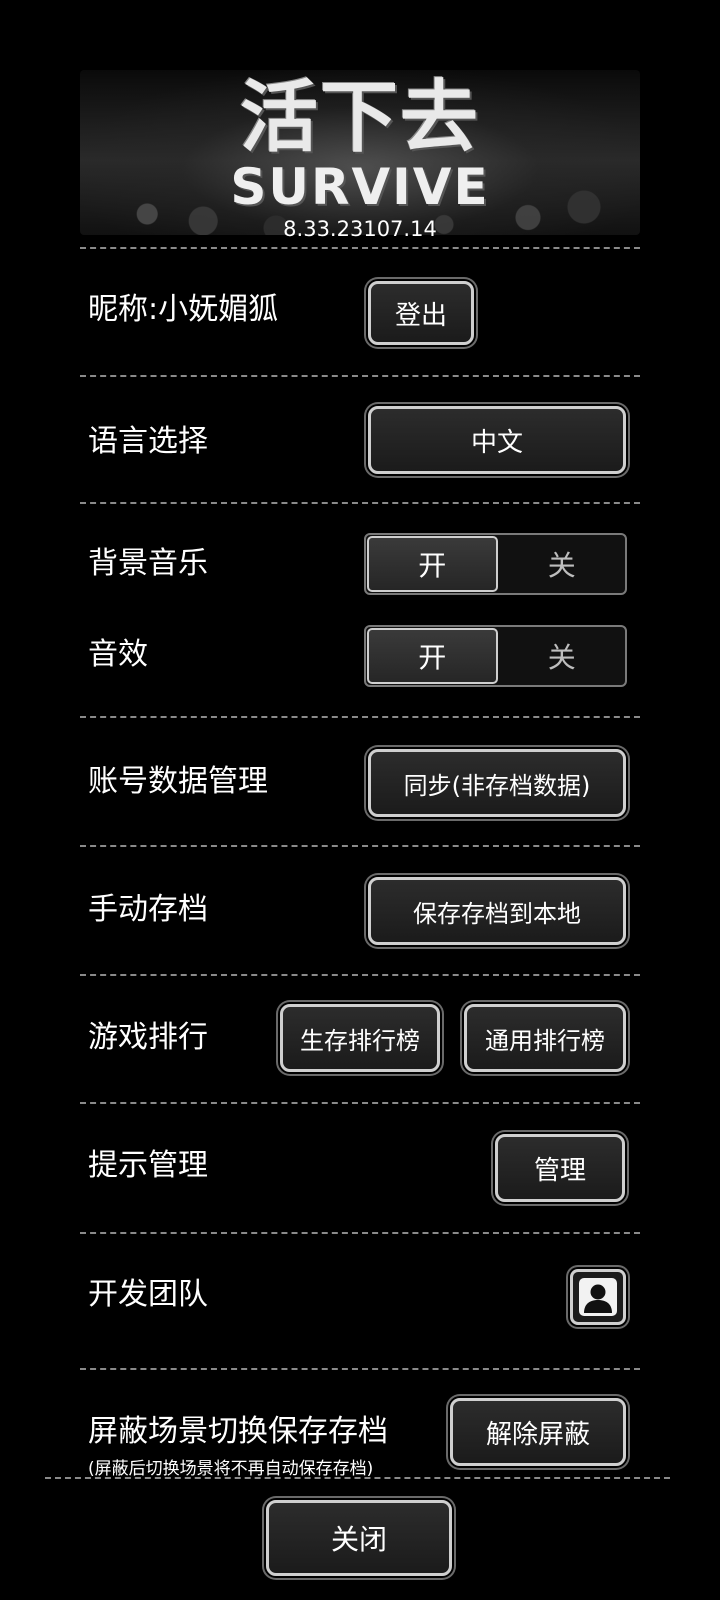 This screenshot has width=720, height=1600. I want to click on sfx-toggle: 开 关, so click(495, 656).